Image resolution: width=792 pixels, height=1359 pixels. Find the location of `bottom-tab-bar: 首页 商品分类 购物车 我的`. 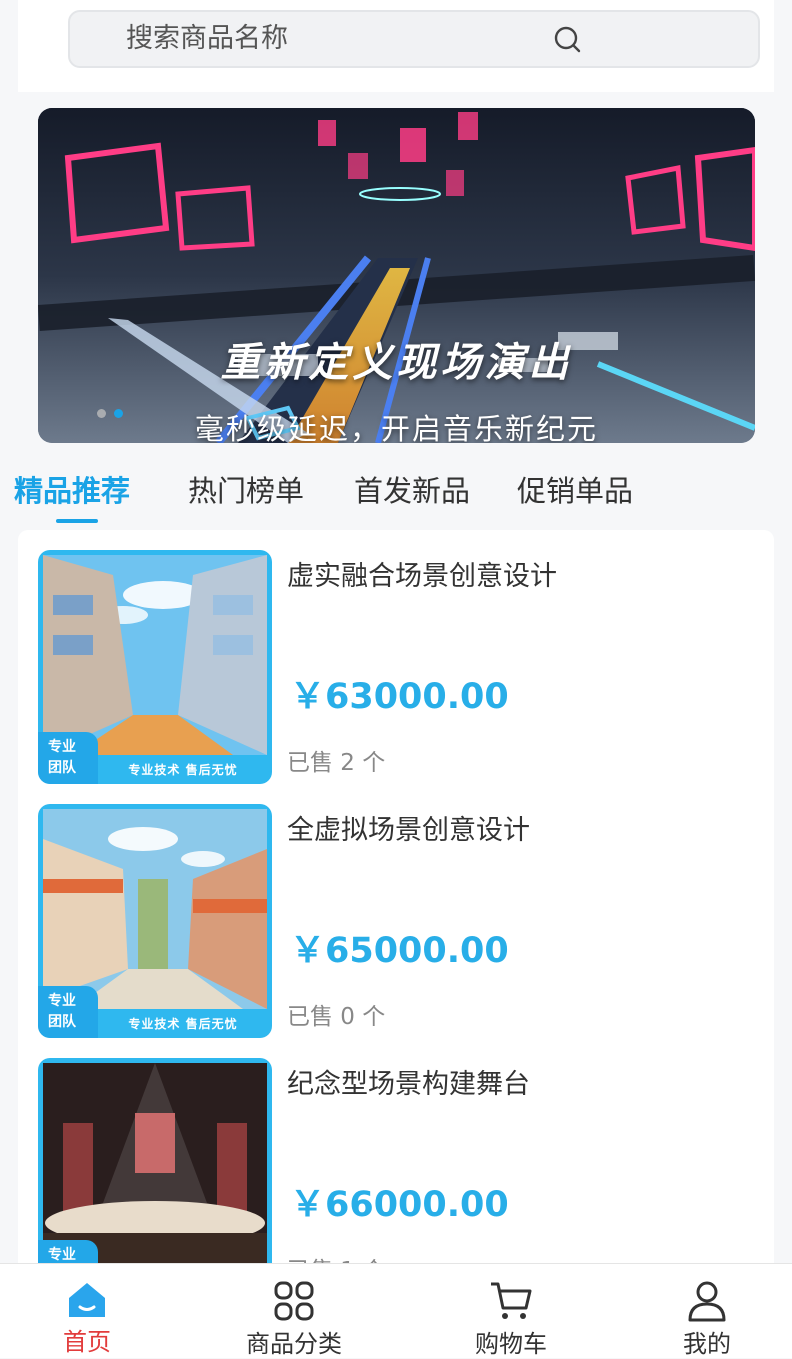

bottom-tab-bar: 首页 商品分类 购物车 我的 is located at coordinates (396, 1310).